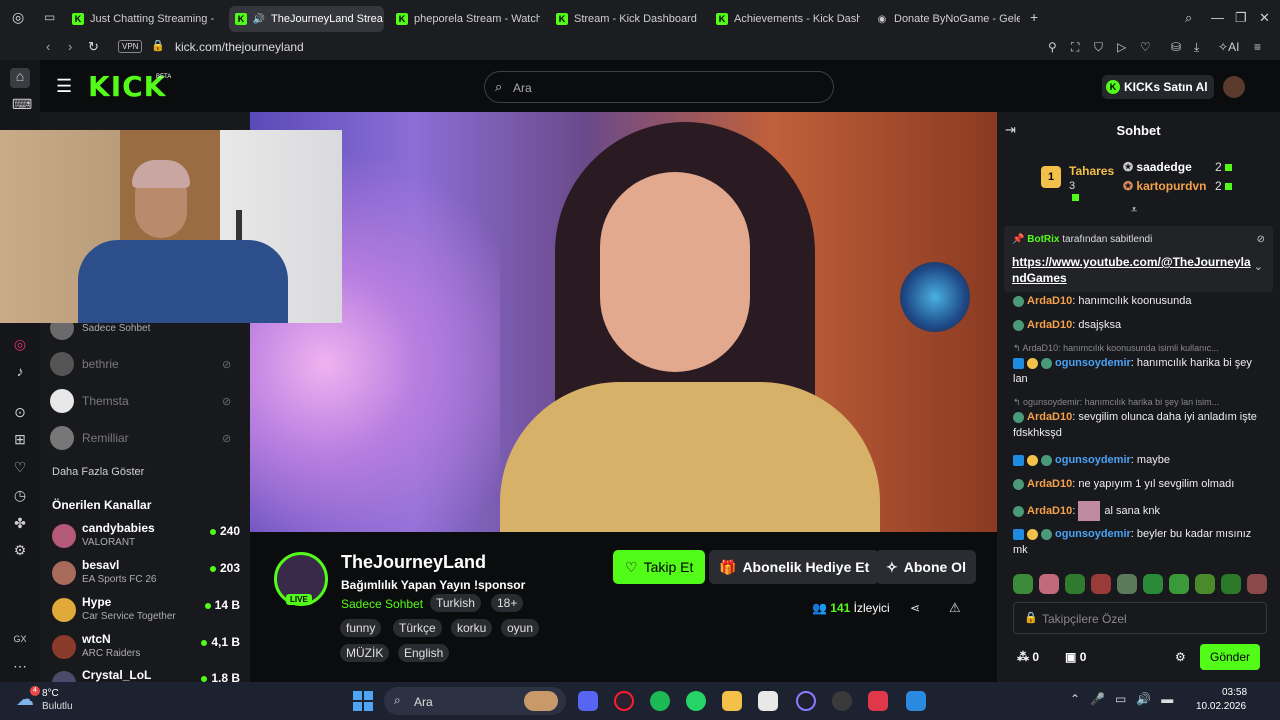 The width and height of the screenshot is (1280, 720). Describe the element at coordinates (146, 674) in the screenshot. I see `recommended-channel: Crystal_LoL 1,8 B` at that location.